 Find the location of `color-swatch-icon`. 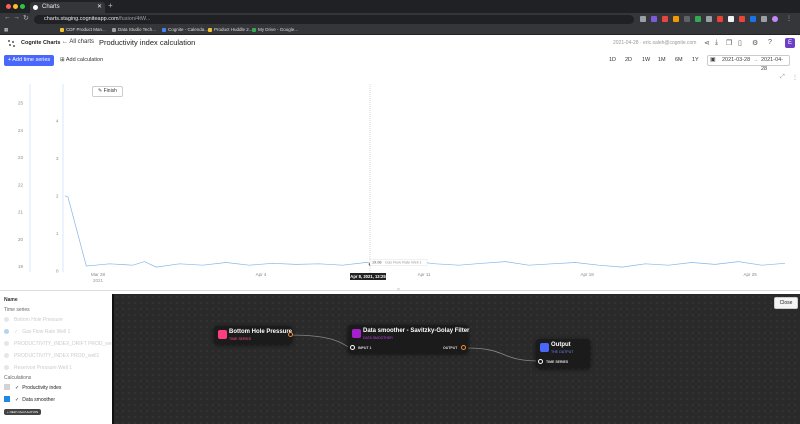

color-swatch-icon is located at coordinates (7, 387).